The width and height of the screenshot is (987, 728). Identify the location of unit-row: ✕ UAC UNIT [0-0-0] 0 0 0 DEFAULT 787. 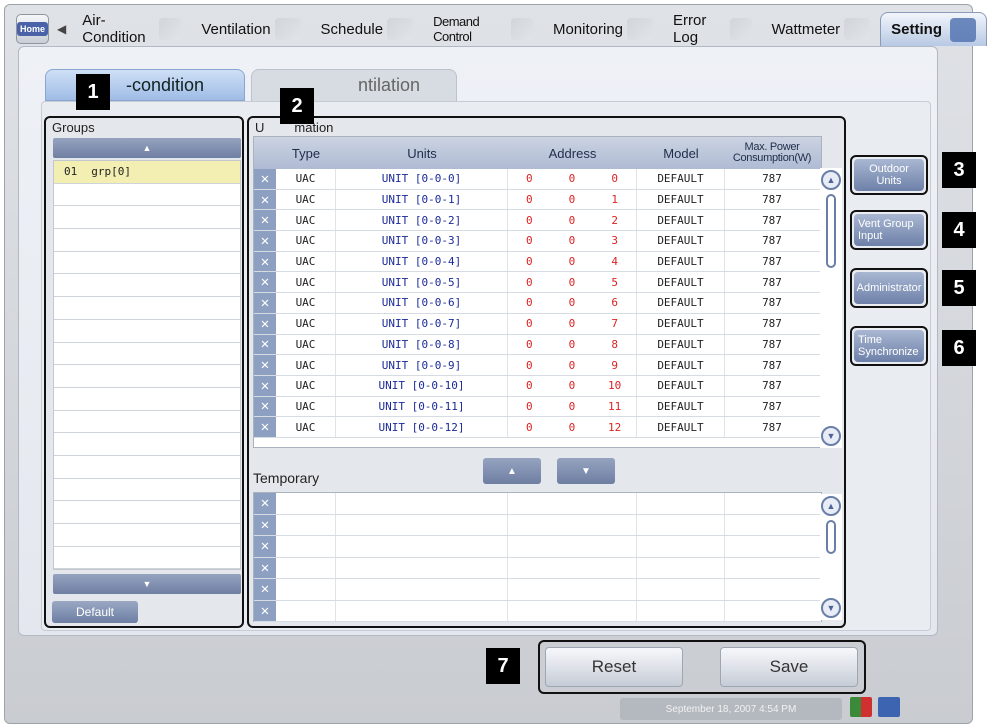
(537, 179).